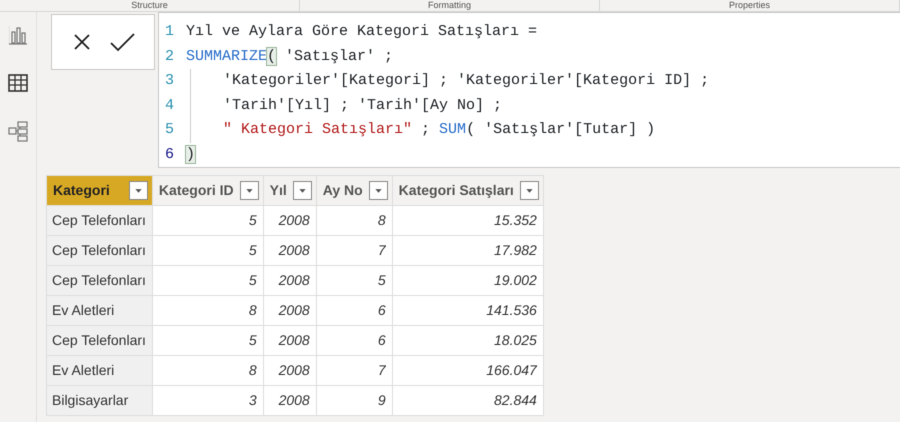 The image size is (900, 422). Describe the element at coordinates (468, 191) in the screenshot. I see `column-header: Kategori Satışları` at that location.